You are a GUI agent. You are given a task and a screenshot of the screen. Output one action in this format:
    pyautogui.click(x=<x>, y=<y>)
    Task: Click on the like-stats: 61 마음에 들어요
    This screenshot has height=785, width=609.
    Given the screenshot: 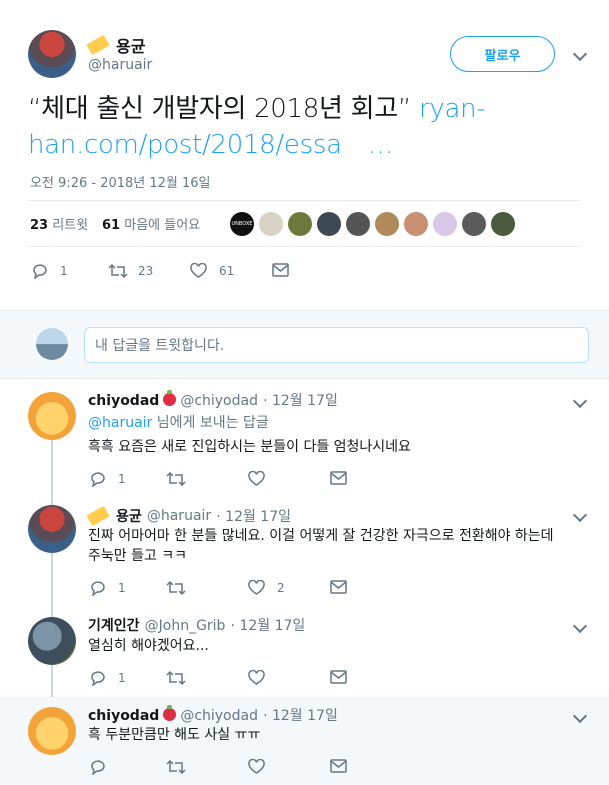 What is the action you would take?
    pyautogui.click(x=151, y=223)
    